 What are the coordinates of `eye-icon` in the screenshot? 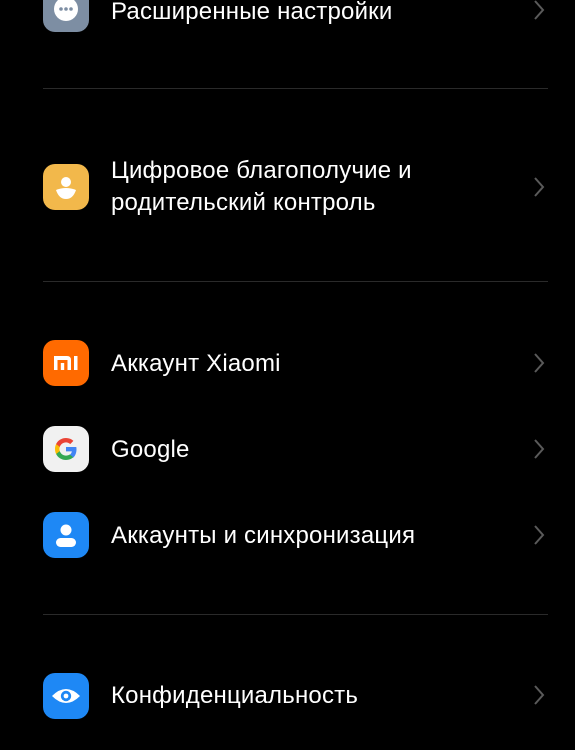 It's located at (66, 696).